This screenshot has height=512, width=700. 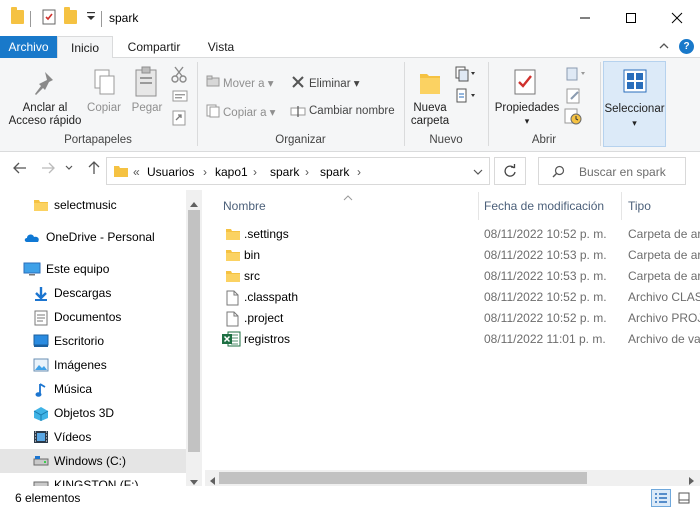 I want to click on recent-locations-button, so click(x=69, y=170).